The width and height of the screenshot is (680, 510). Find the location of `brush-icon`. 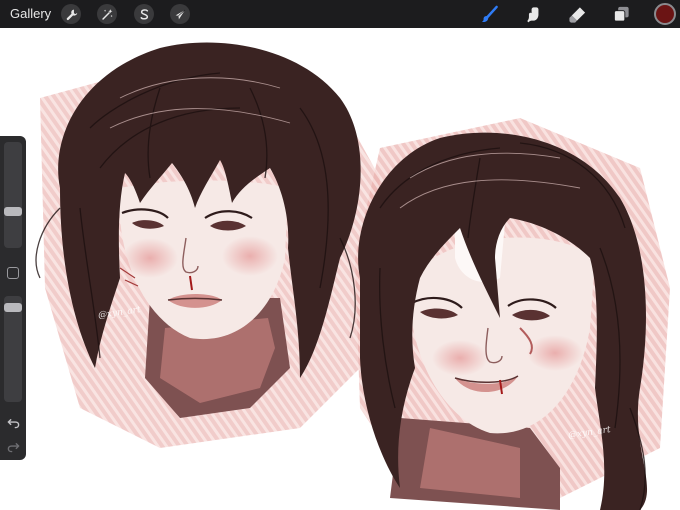

brush-icon is located at coordinates (489, 14).